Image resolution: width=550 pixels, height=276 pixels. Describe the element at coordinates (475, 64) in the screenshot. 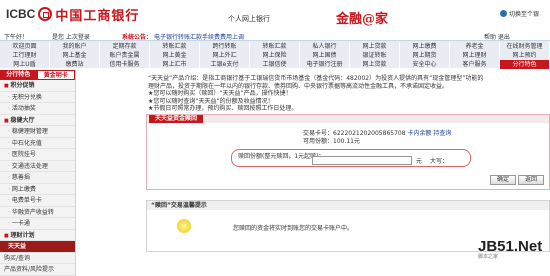

I see `menu-item: 客户服务` at that location.